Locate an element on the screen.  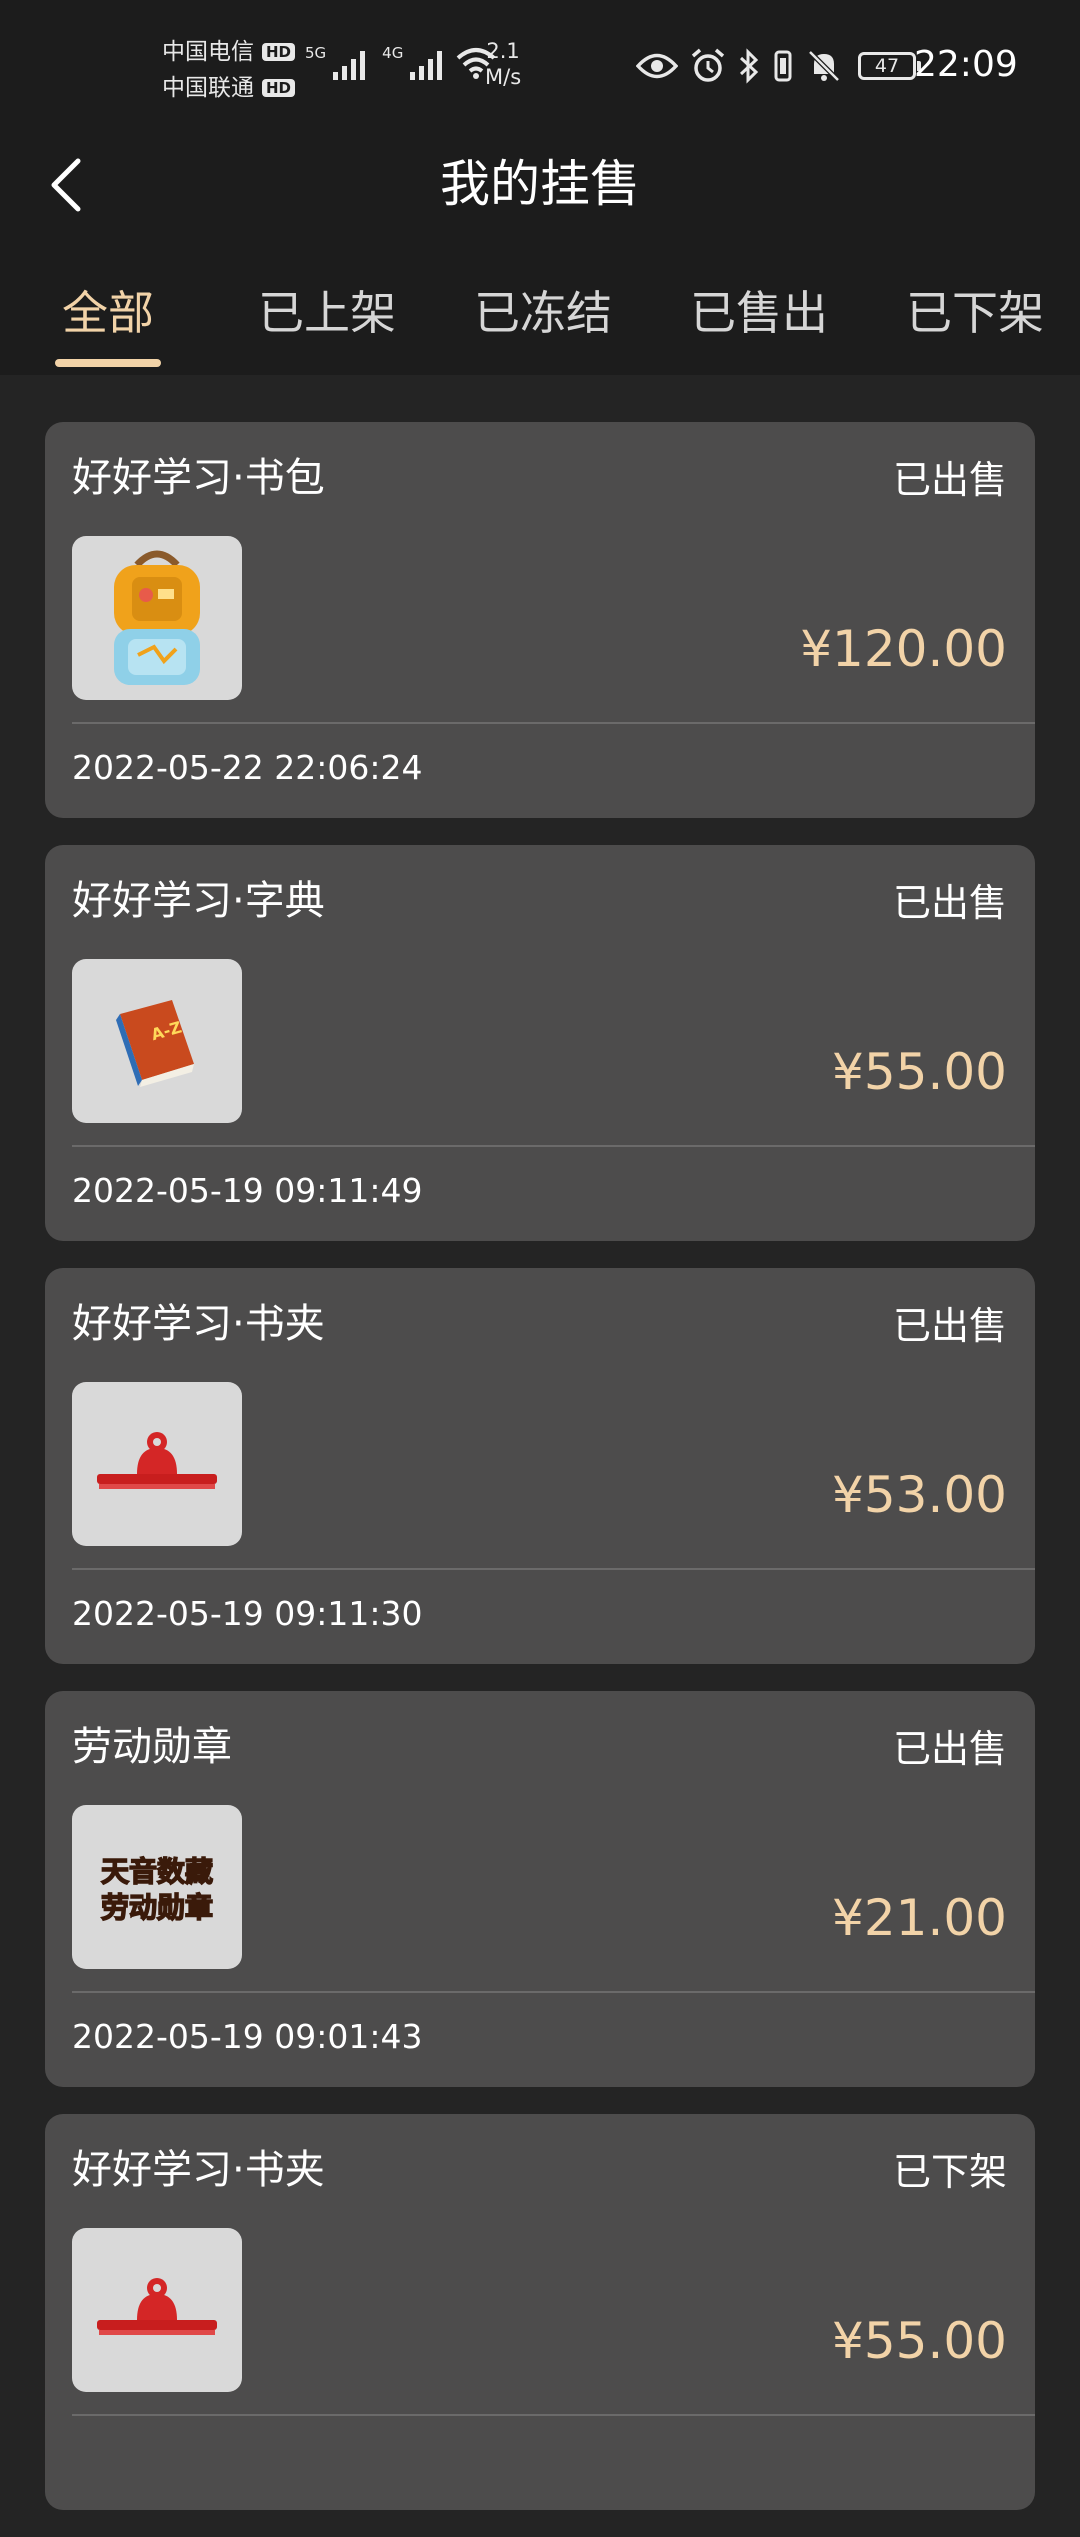
network-type-2: 4G is located at coordinates (393, 53).